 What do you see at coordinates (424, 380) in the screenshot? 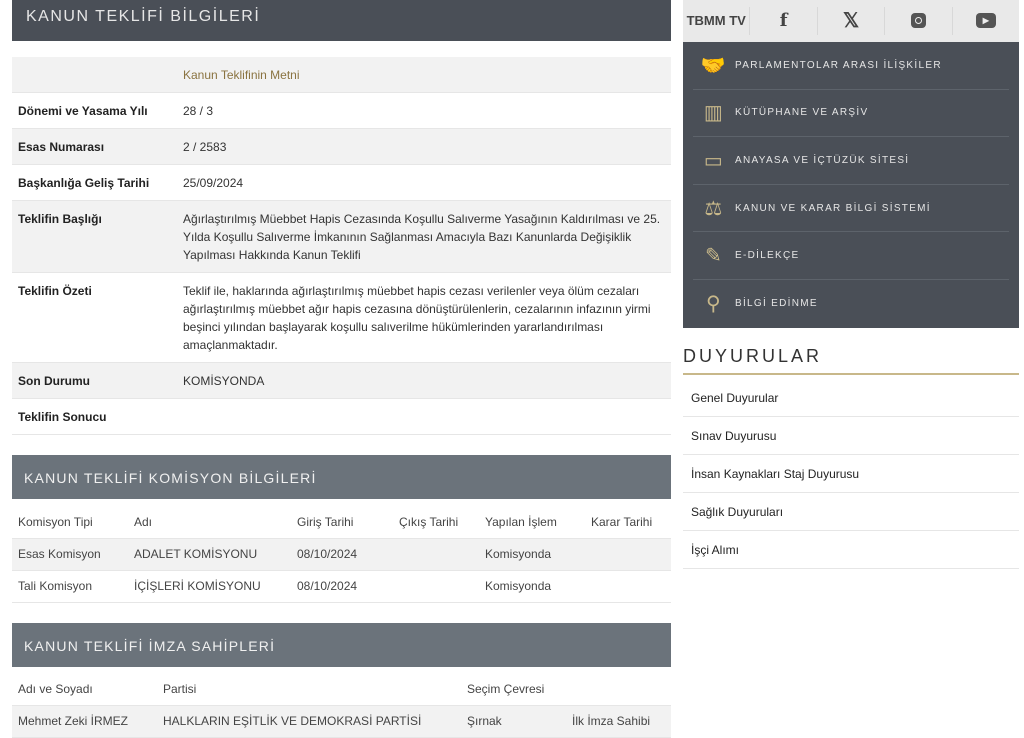
I see `row-value: KOMİSYONDA` at bounding box center [424, 380].